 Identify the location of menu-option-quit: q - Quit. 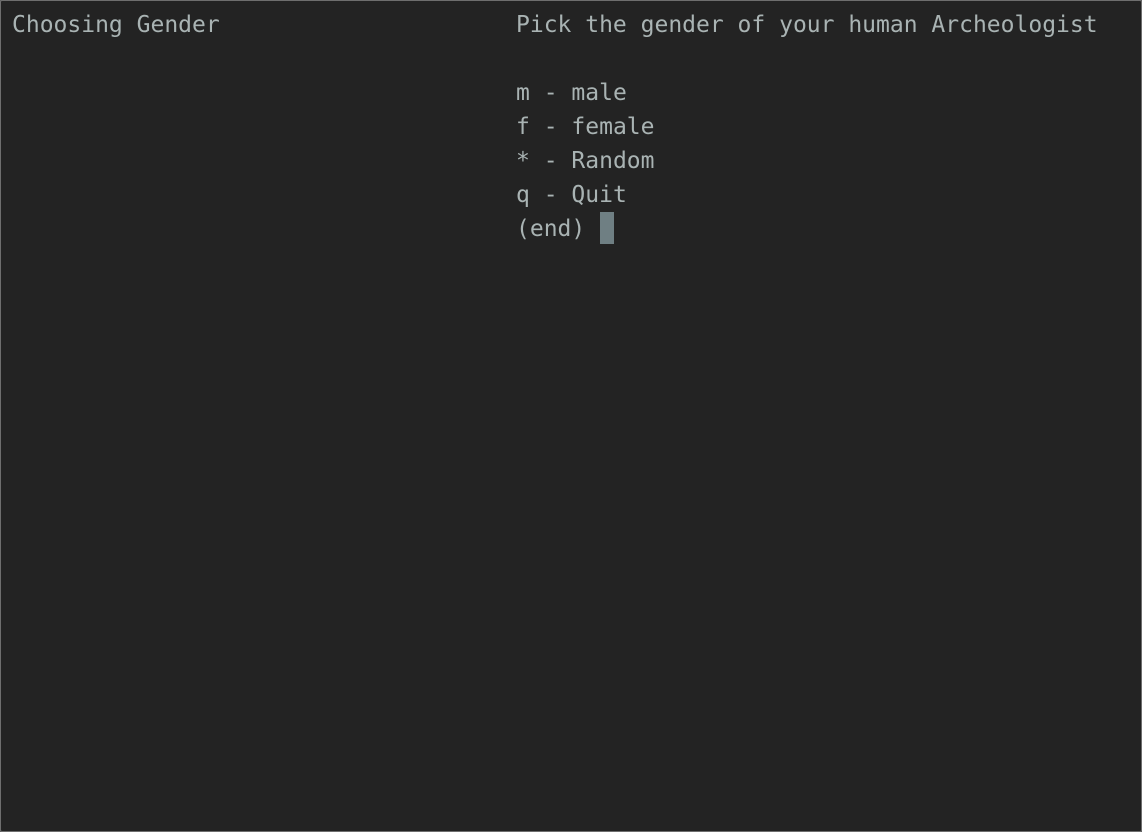
(571, 195).